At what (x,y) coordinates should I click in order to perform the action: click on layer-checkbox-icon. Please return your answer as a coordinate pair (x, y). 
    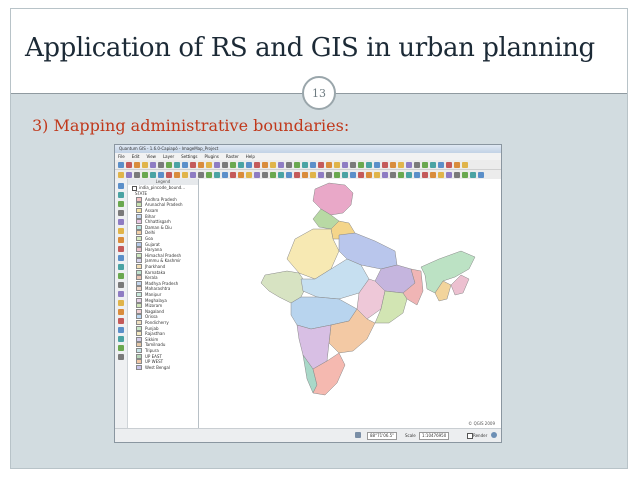
    Looking at the image, I should click on (134, 188).